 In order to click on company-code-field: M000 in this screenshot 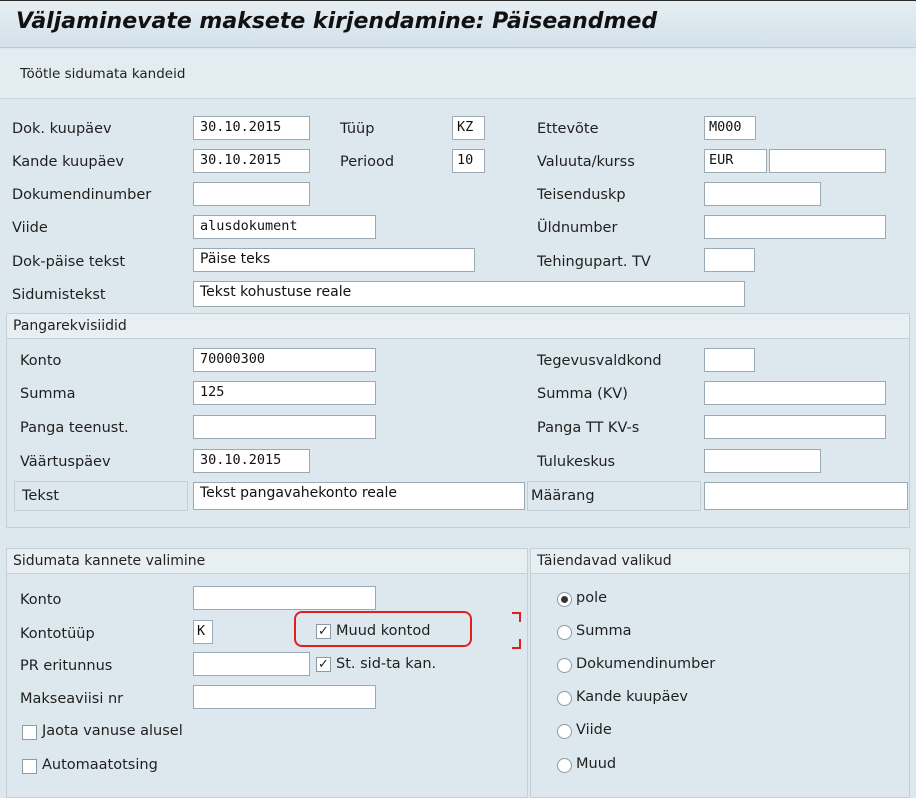, I will do `click(730, 128)`.